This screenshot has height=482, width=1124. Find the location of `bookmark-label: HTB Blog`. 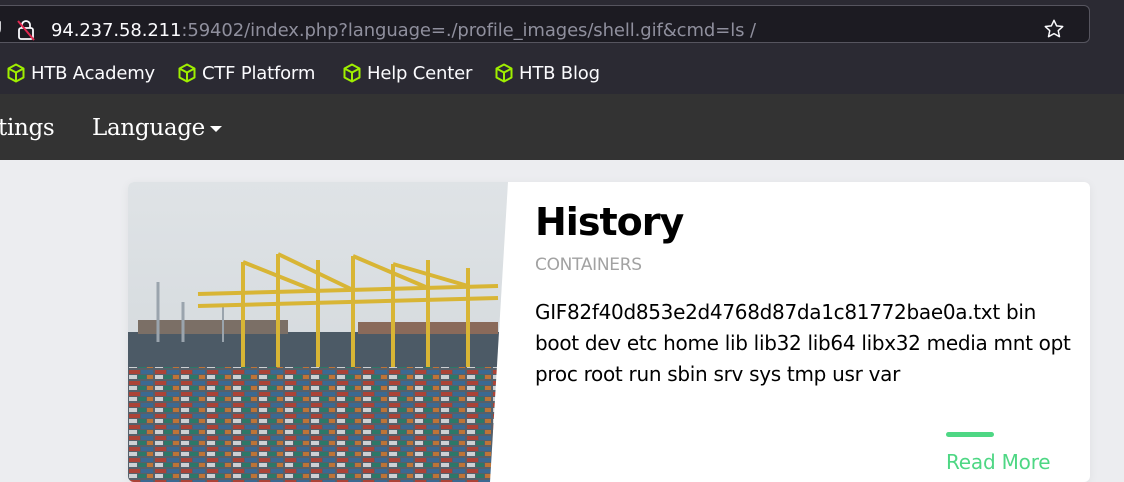

bookmark-label: HTB Blog is located at coordinates (559, 73).